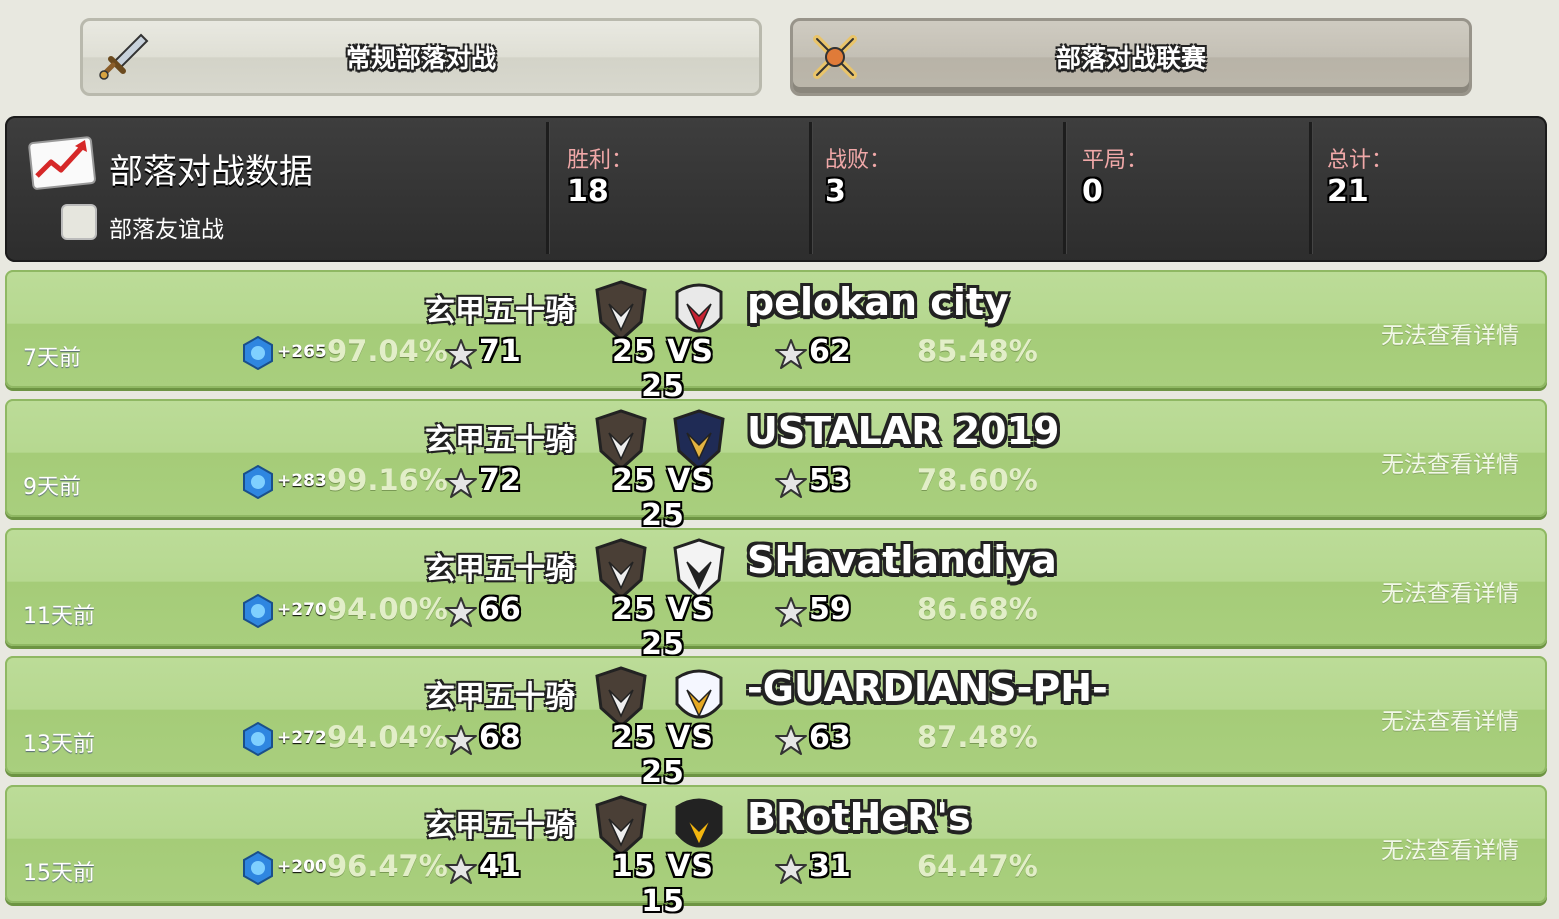 This screenshot has height=919, width=1559. What do you see at coordinates (387, 866) in the screenshot?
I see `our-destruction-percent: 96.47%` at bounding box center [387, 866].